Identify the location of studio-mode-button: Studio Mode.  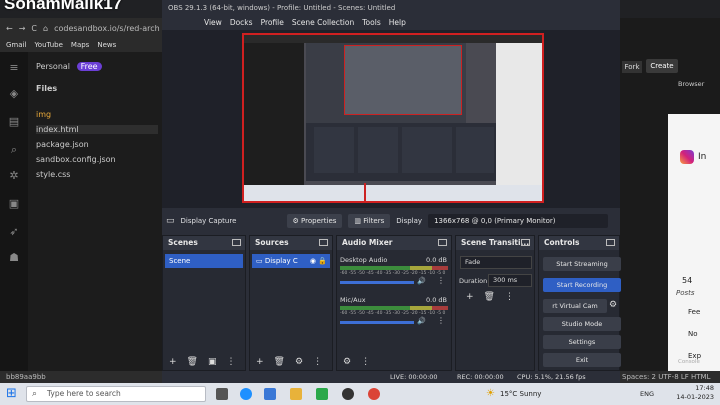
(582, 324).